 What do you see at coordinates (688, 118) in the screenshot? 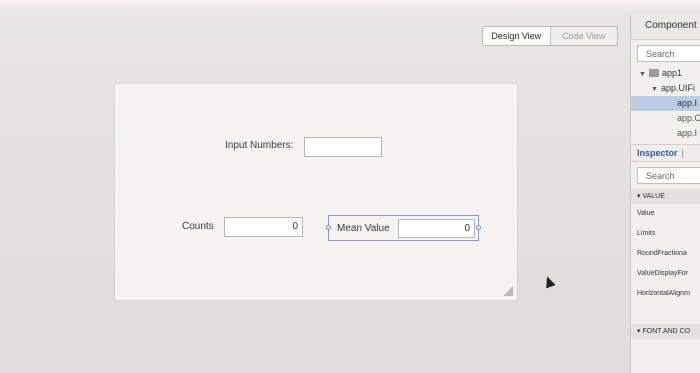
I see `tree-node-label: app.C` at bounding box center [688, 118].